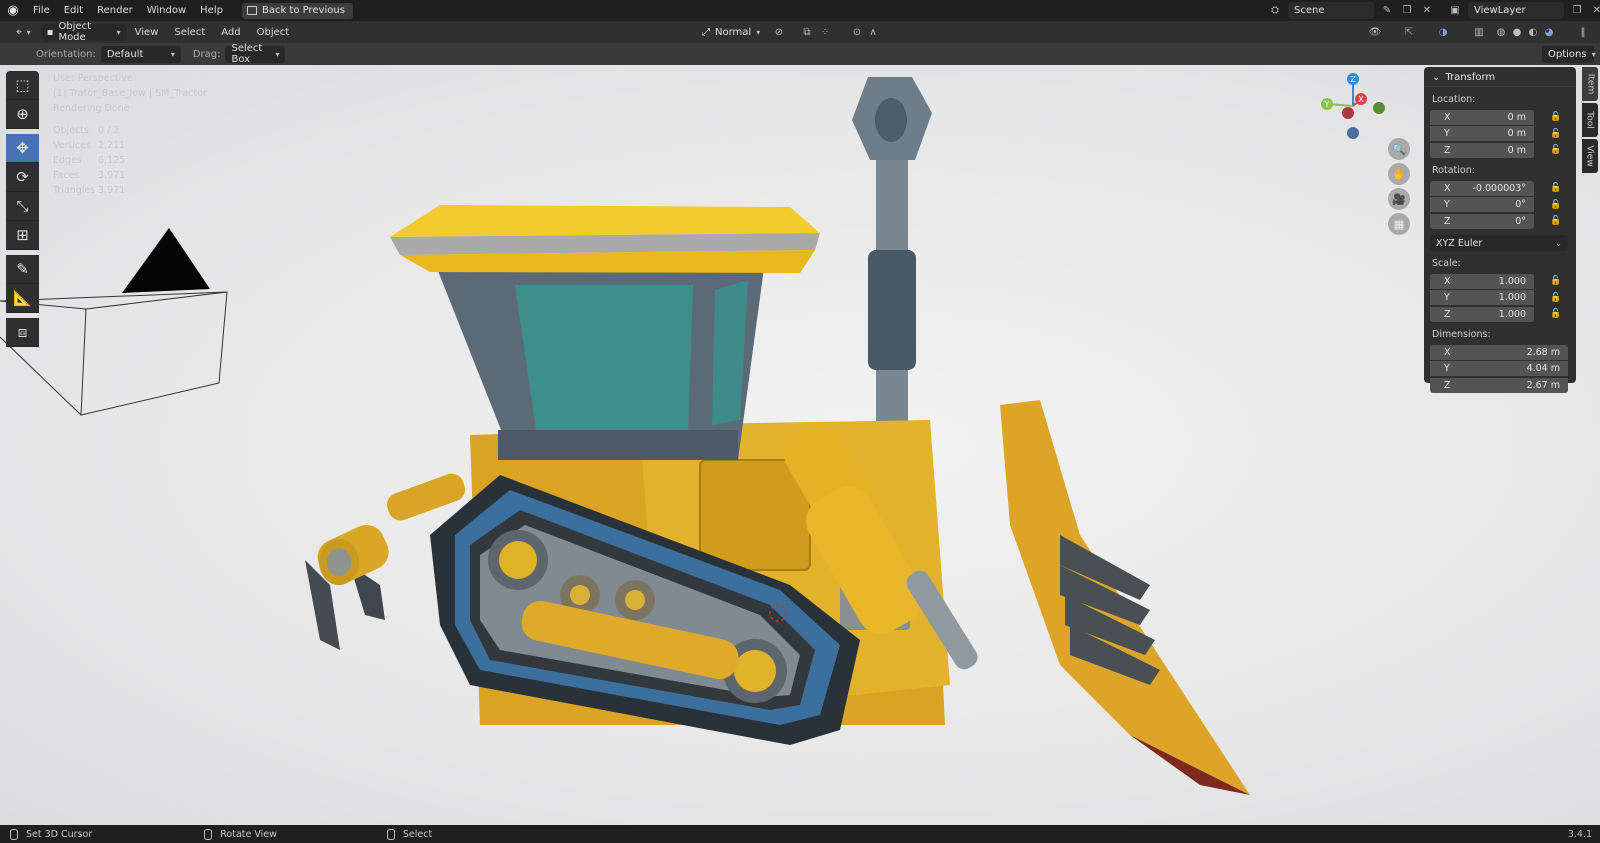 This screenshot has height=843, width=1600. What do you see at coordinates (1399, 199) in the screenshot?
I see `camera-view-icon: 🎥` at bounding box center [1399, 199].